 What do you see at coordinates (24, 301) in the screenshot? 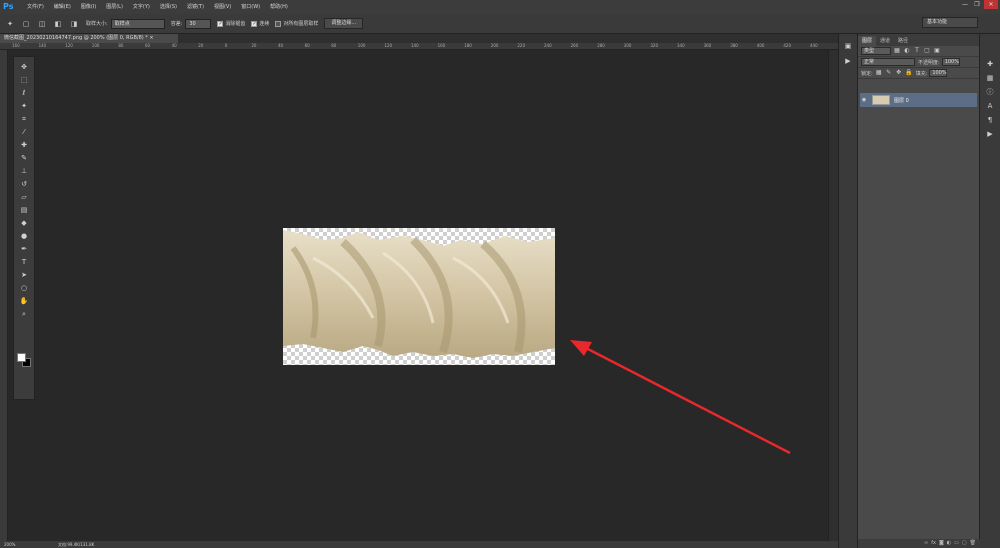
I see `hand-tool-icon: ✋` at bounding box center [24, 301].